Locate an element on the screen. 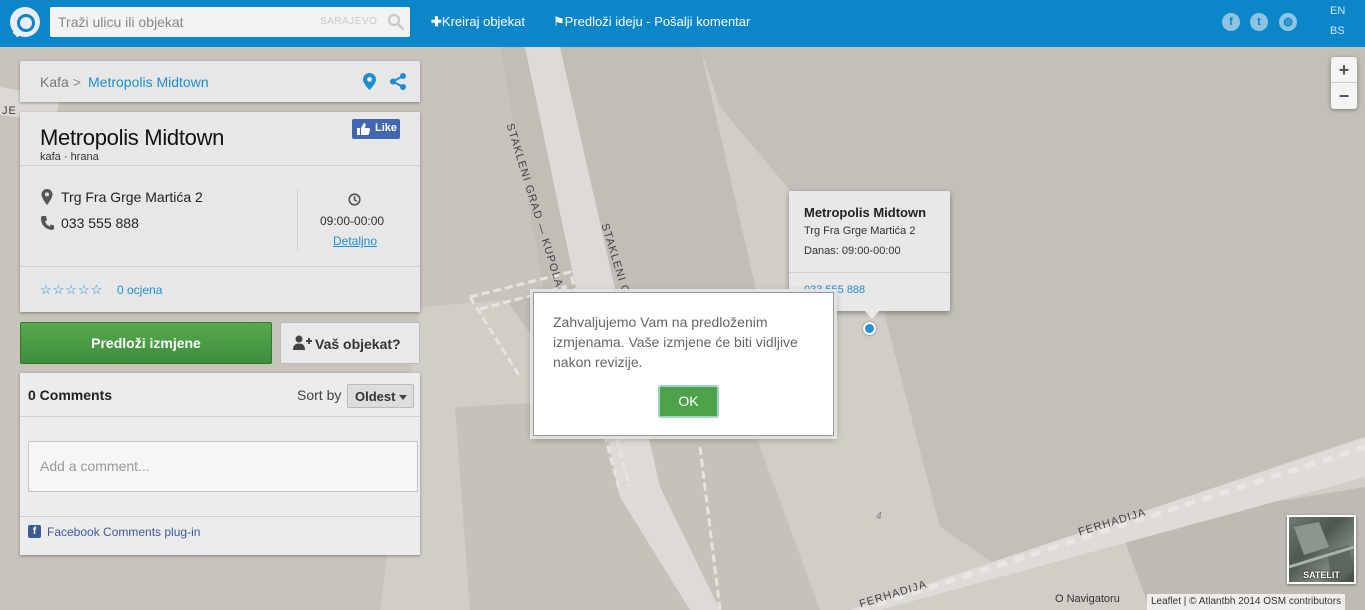  share-icon is located at coordinates (398, 81).